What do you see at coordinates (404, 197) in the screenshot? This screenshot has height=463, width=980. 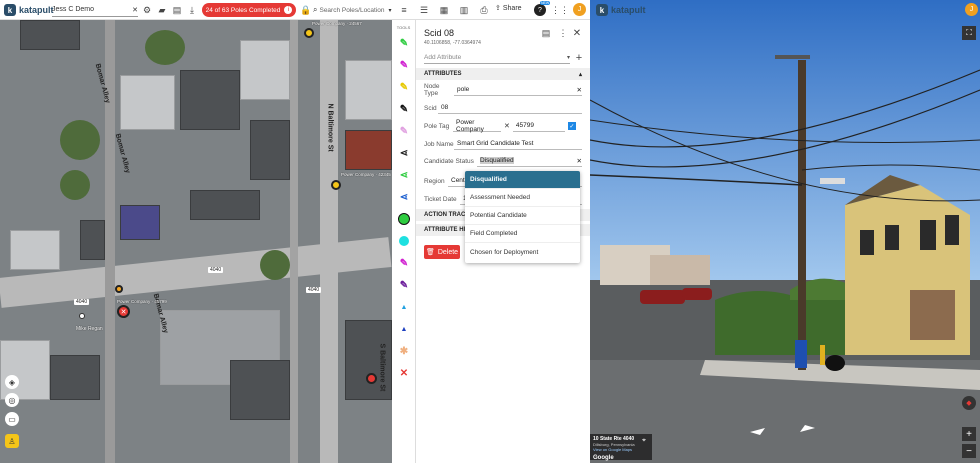 I see `connect-blue-icon: ⋖` at bounding box center [404, 197].